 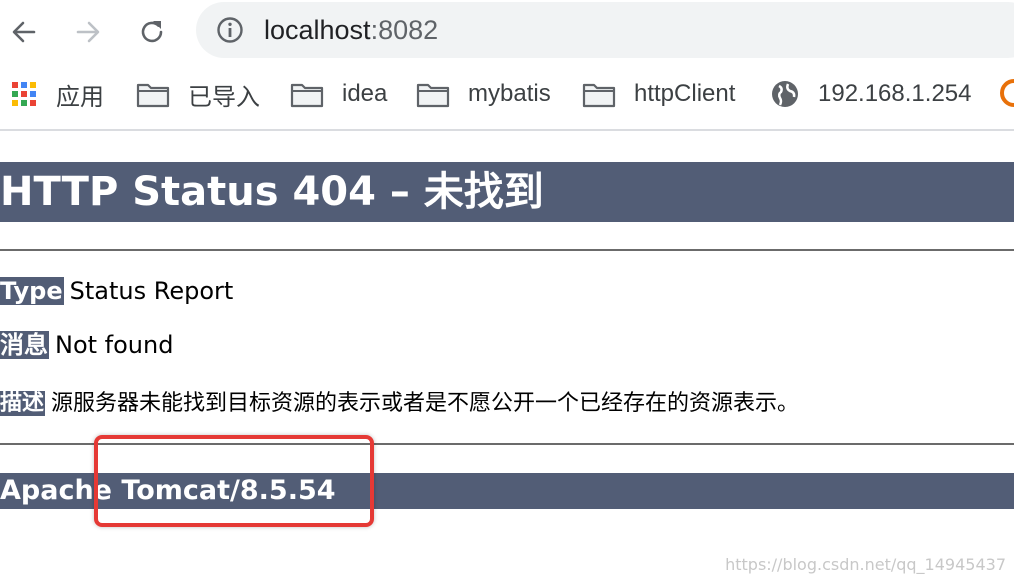 What do you see at coordinates (509, 93) in the screenshot?
I see `bookmark-label: mybatis` at bounding box center [509, 93].